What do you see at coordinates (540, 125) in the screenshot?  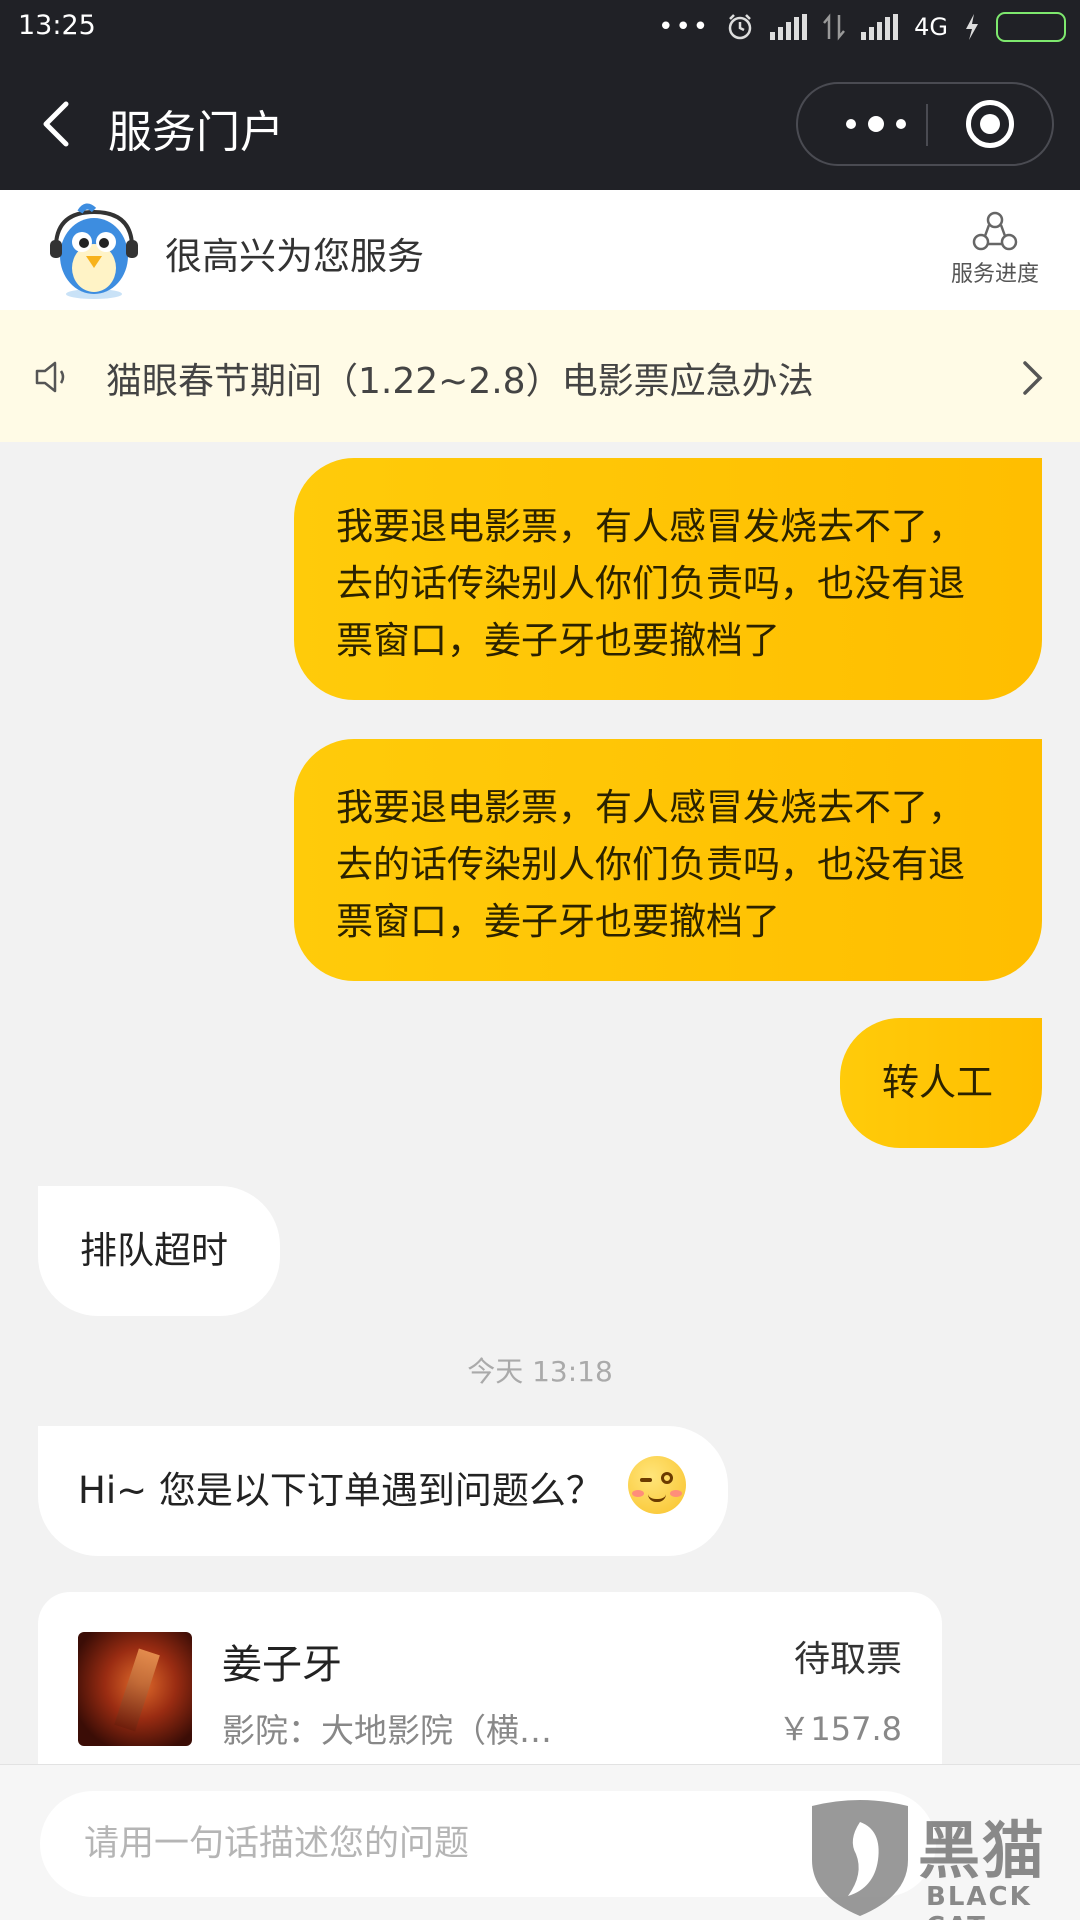 I see `title-bar: 服务门户` at bounding box center [540, 125].